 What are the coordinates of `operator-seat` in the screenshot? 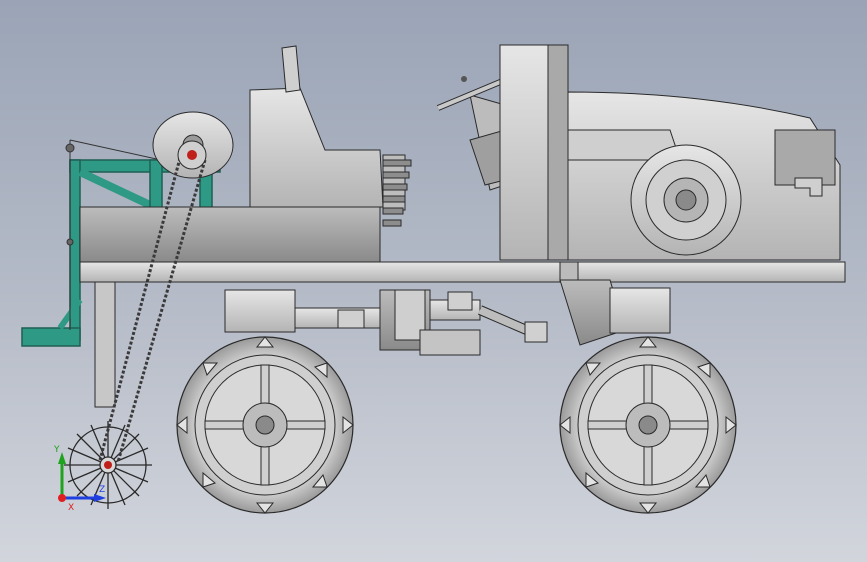 It's located at (330, 136).